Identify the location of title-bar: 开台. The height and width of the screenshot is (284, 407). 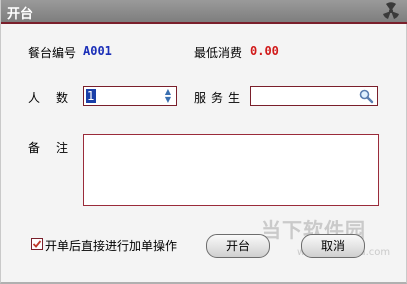
(204, 12).